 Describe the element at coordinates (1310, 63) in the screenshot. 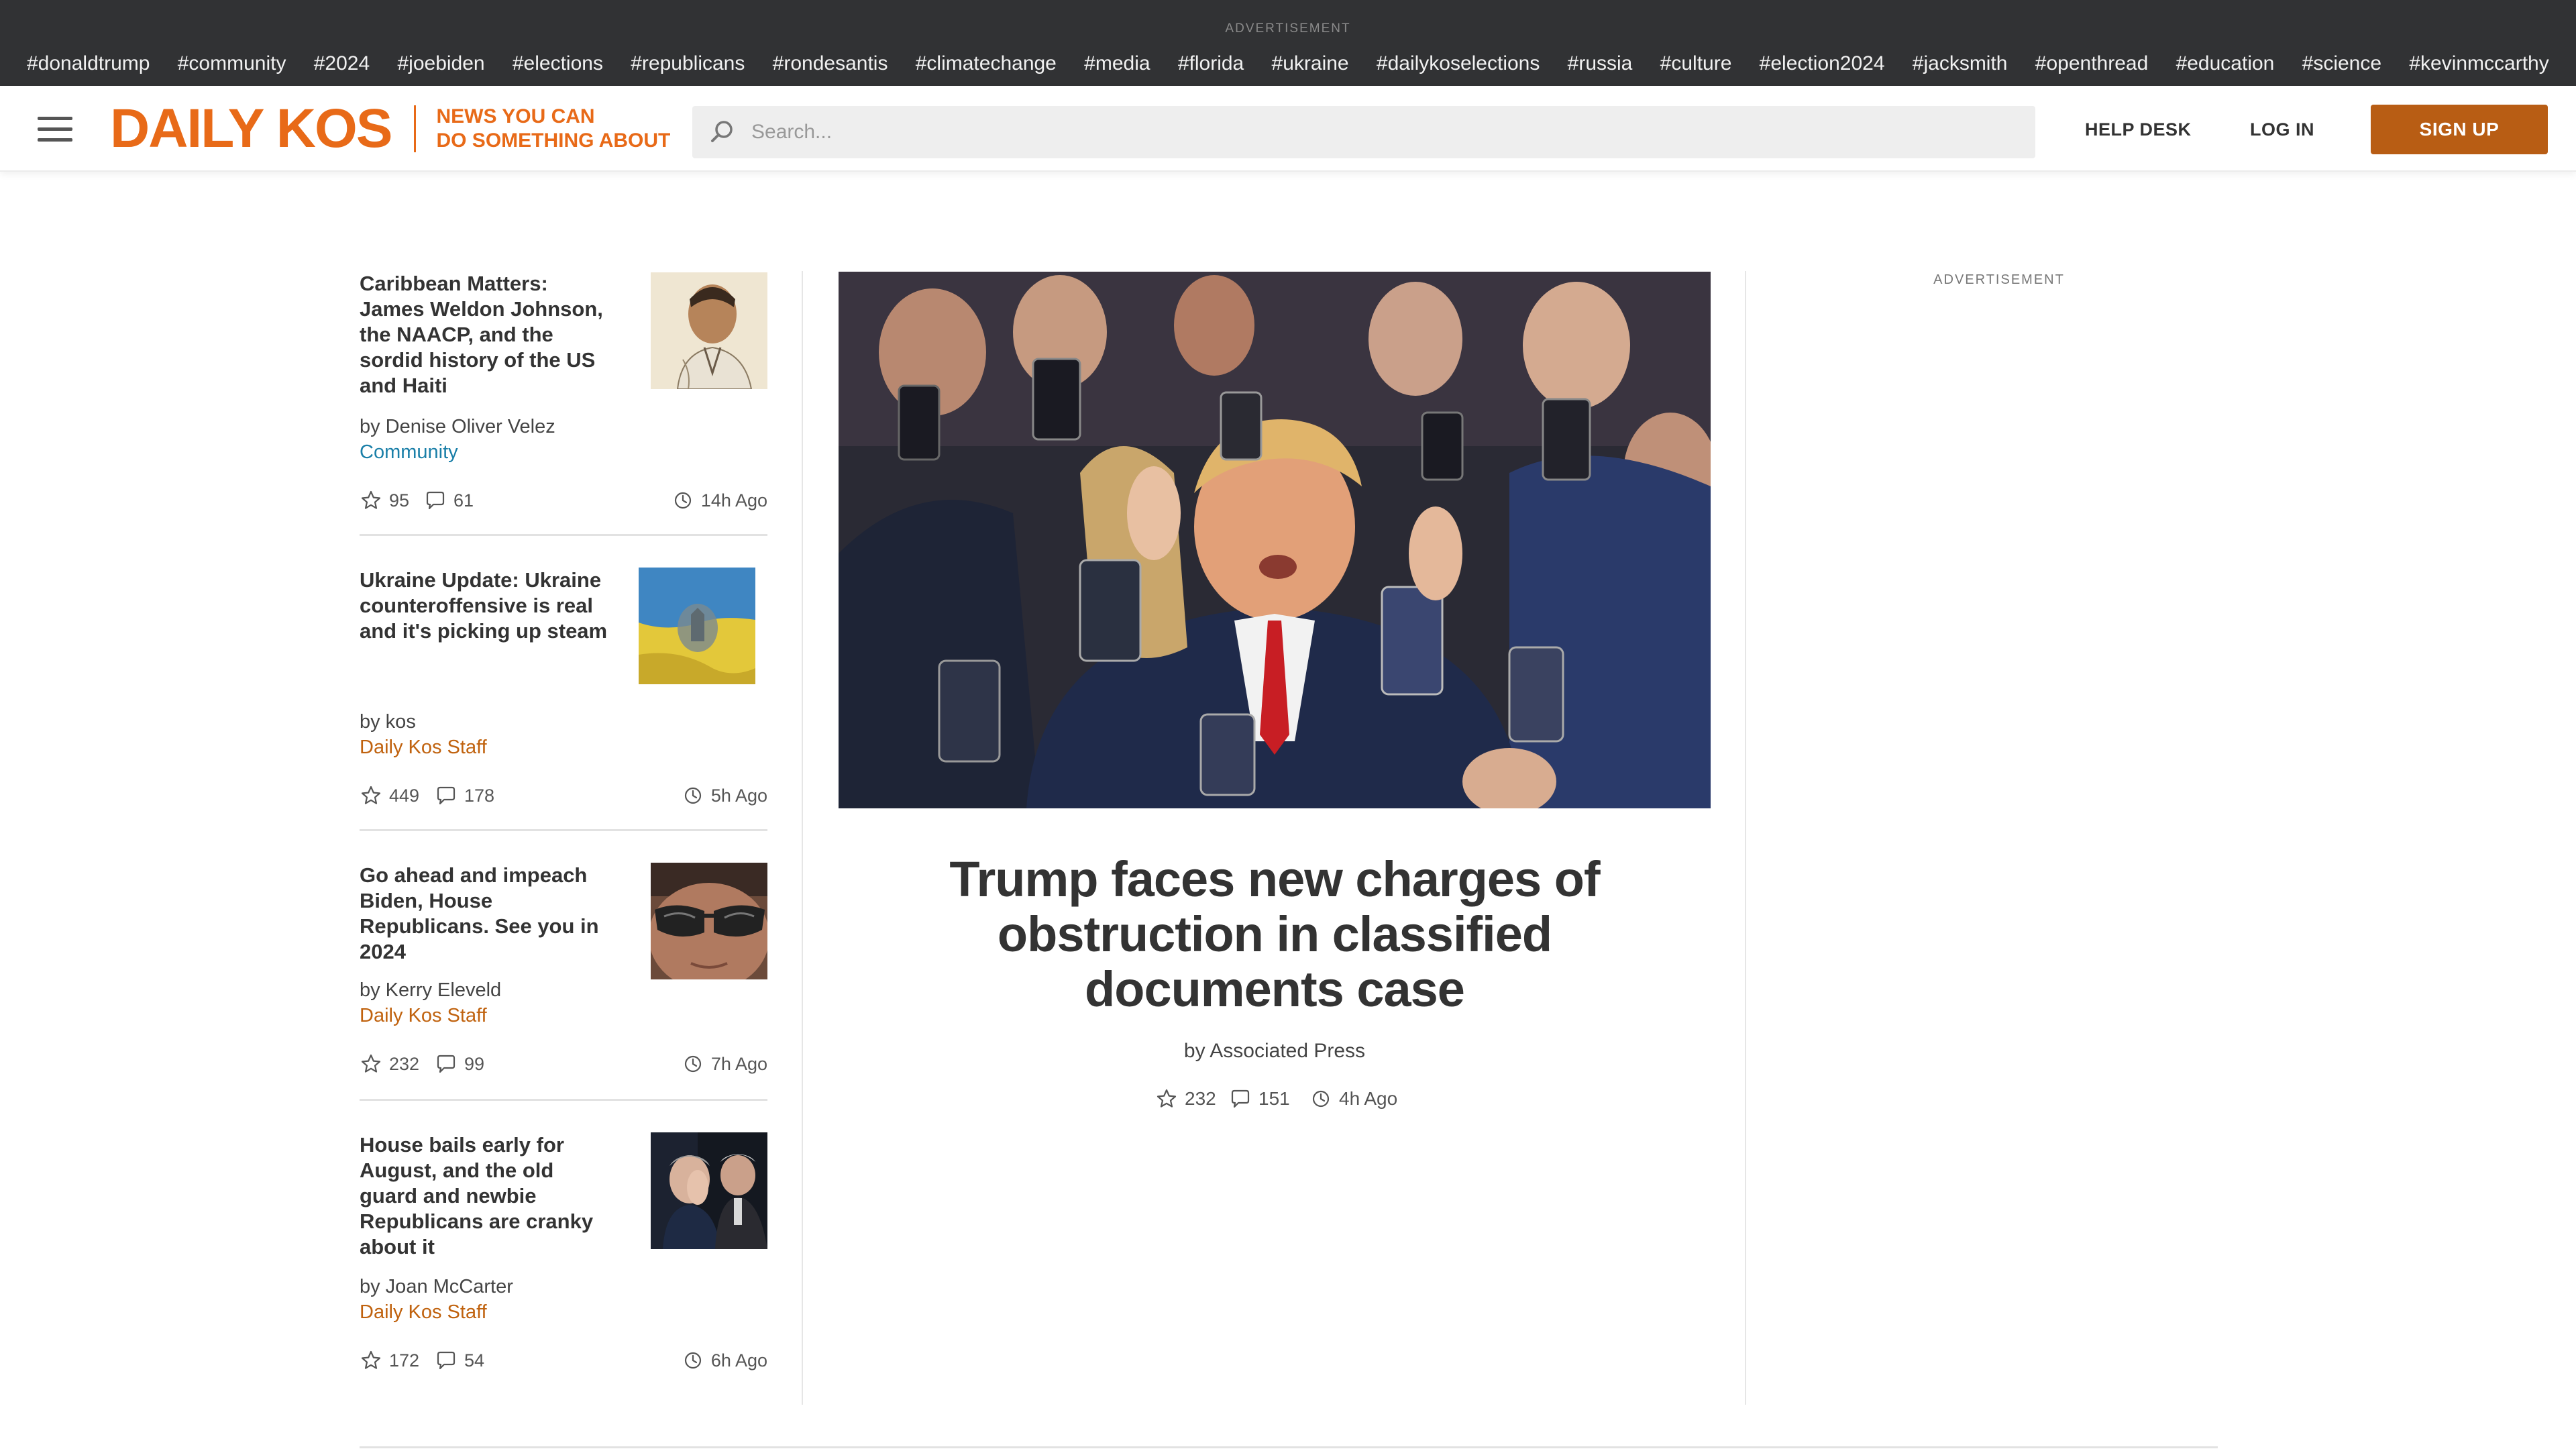

I see `tag-link: #ukraine` at that location.